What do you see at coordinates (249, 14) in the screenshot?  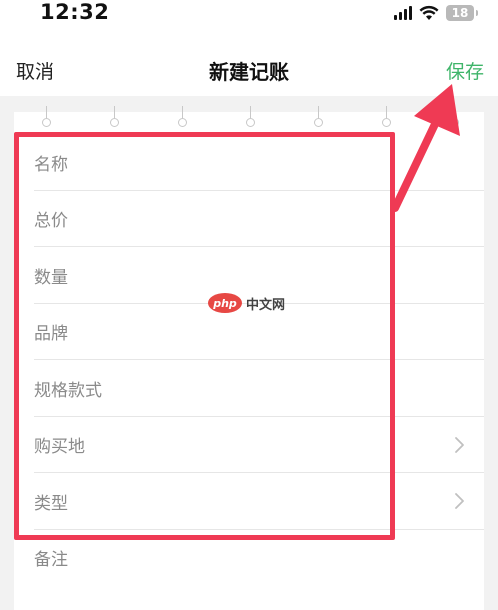 I see `status-bar: 12:32 18` at bounding box center [249, 14].